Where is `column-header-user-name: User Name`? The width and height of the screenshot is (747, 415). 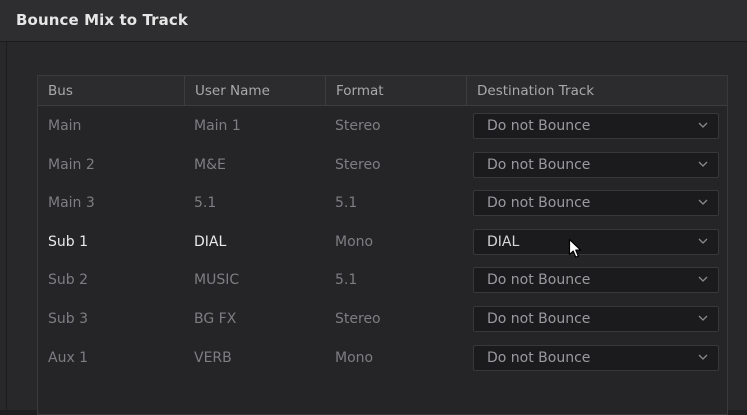 column-header-user-name: User Name is located at coordinates (254, 90).